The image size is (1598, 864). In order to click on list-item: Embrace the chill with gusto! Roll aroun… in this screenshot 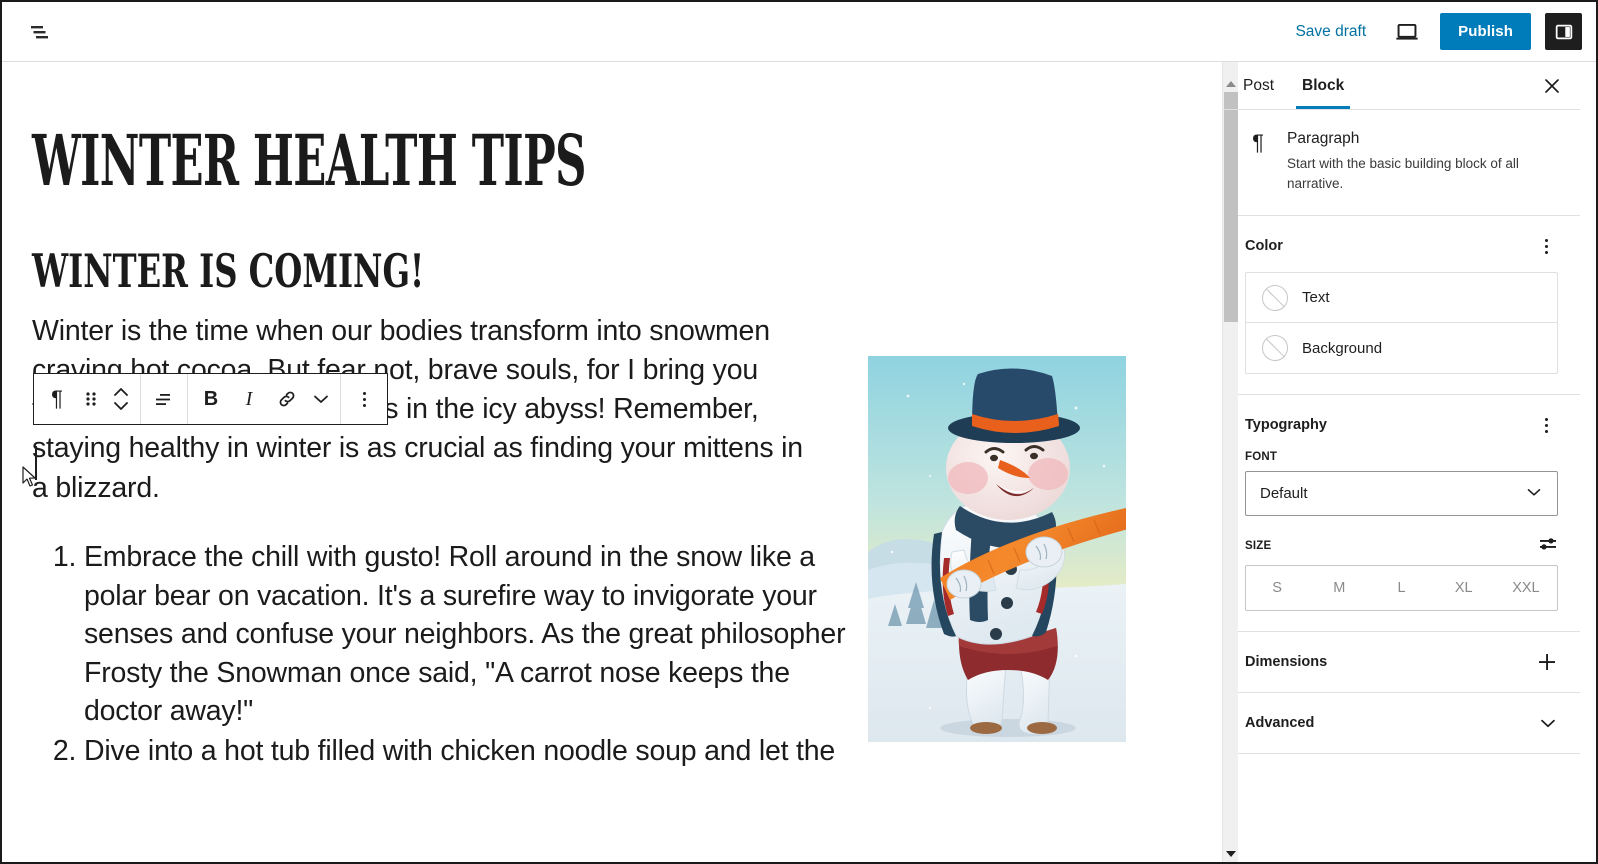, I will do `click(478, 634)`.